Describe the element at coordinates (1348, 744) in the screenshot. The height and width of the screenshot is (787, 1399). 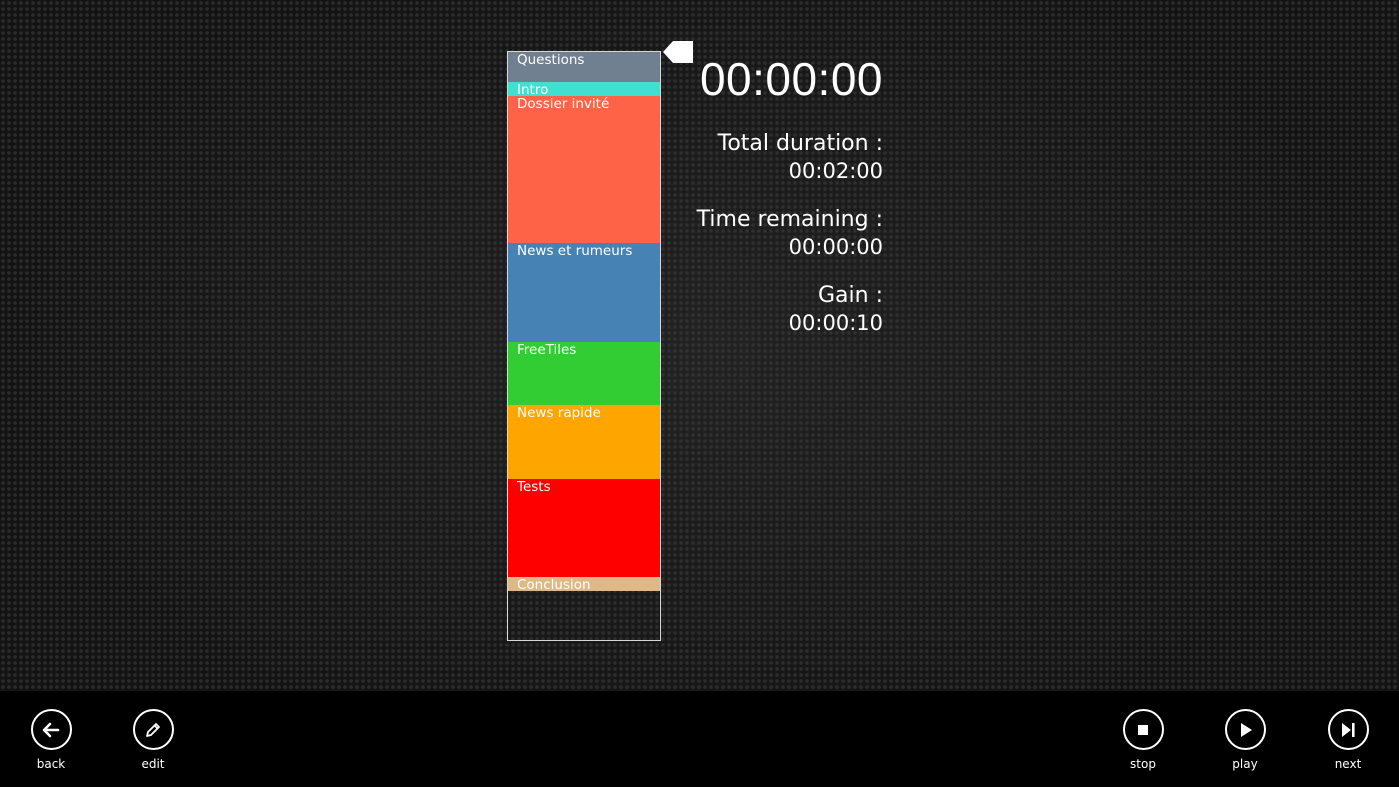
I see `next-button: next` at that location.